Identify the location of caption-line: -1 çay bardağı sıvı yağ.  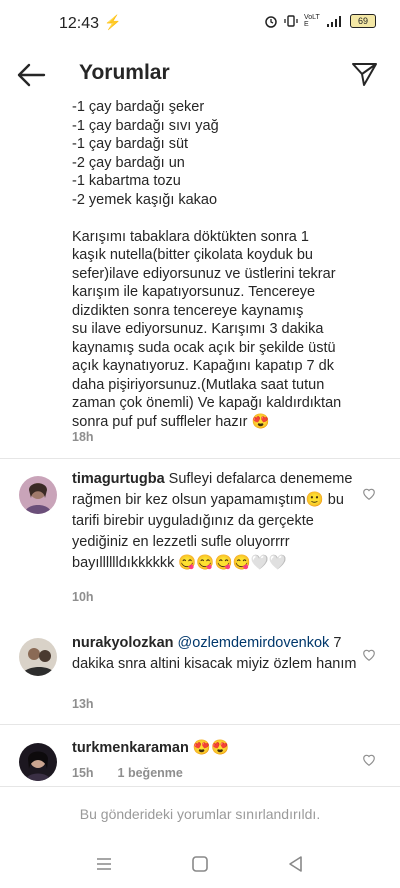
(145, 125).